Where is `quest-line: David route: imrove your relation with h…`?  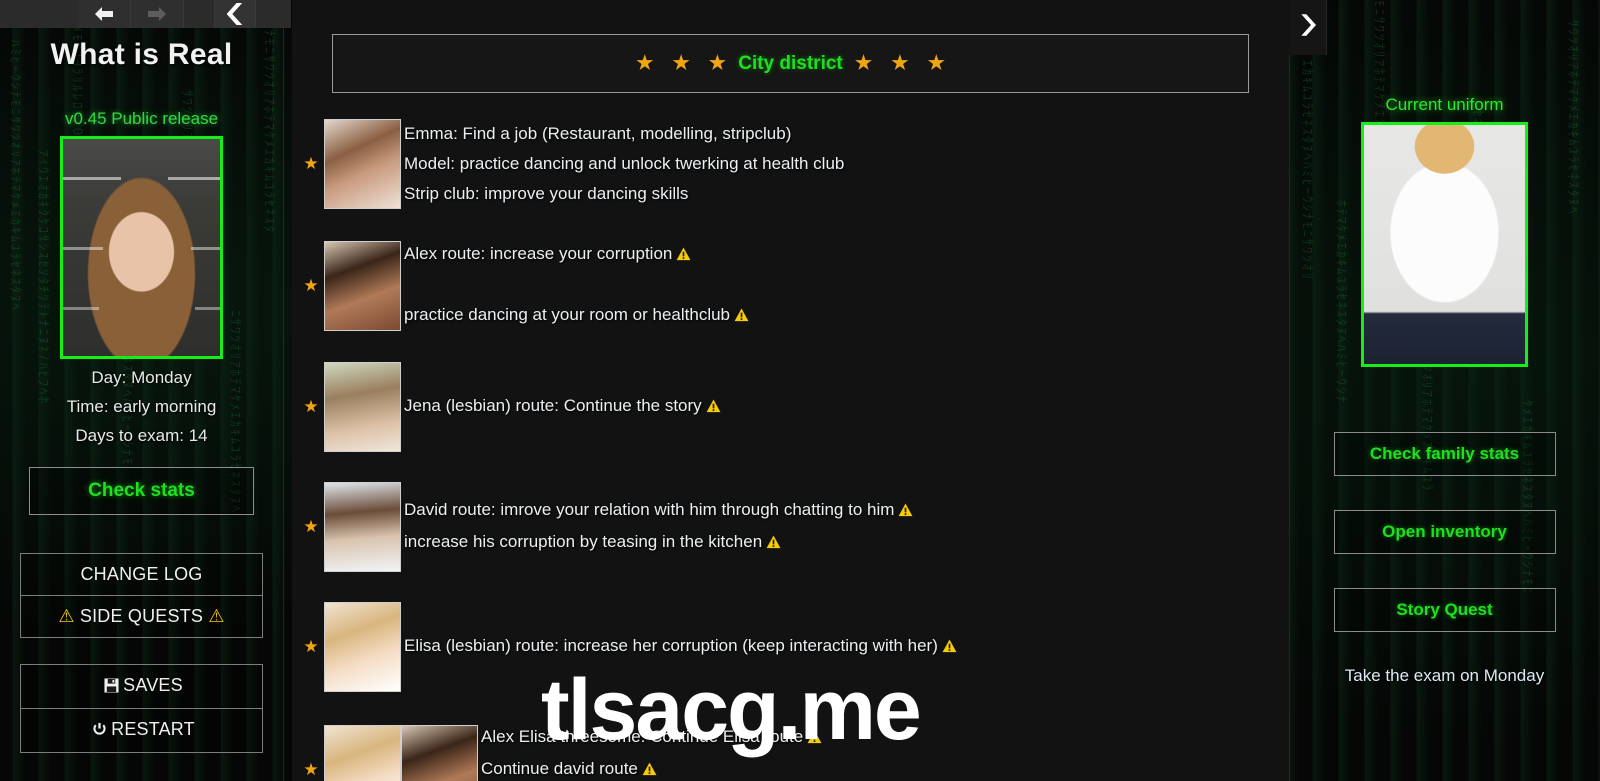 quest-line: David route: imrove your relation with h… is located at coordinates (846, 511).